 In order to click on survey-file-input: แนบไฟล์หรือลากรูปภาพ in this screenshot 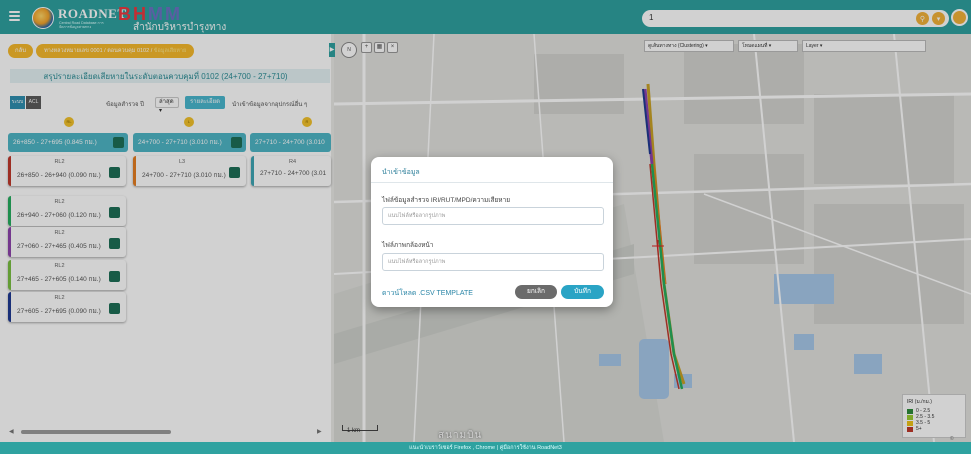, I will do `click(493, 216)`.